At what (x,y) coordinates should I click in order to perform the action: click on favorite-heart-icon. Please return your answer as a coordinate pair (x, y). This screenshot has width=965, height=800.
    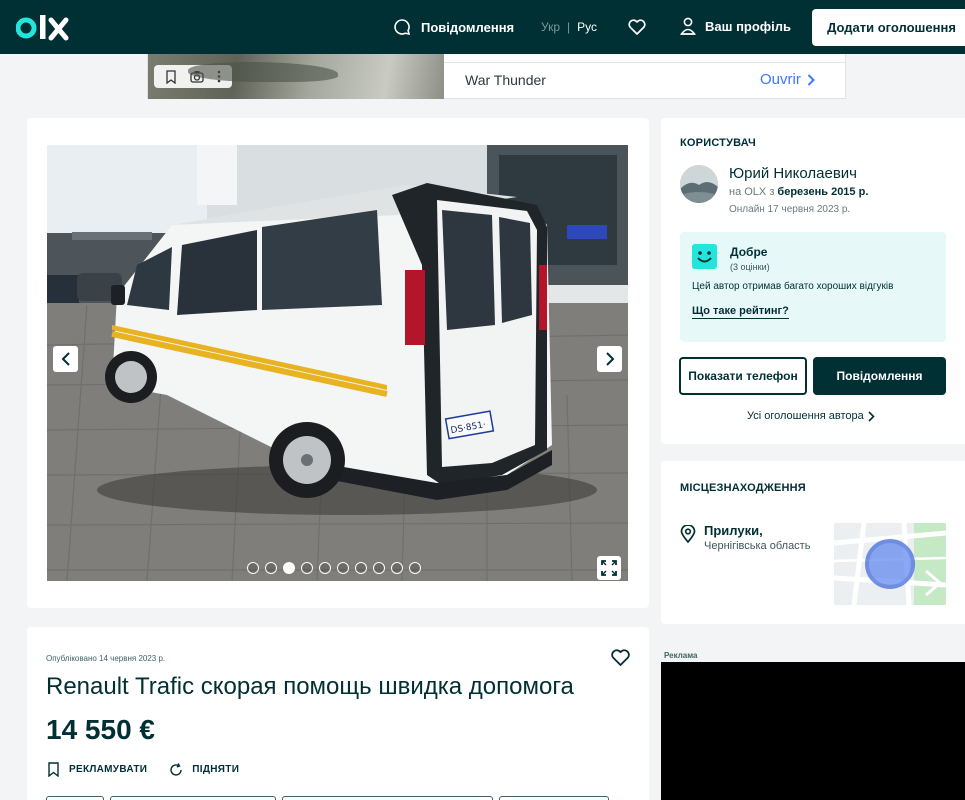
    Looking at the image, I should click on (620, 657).